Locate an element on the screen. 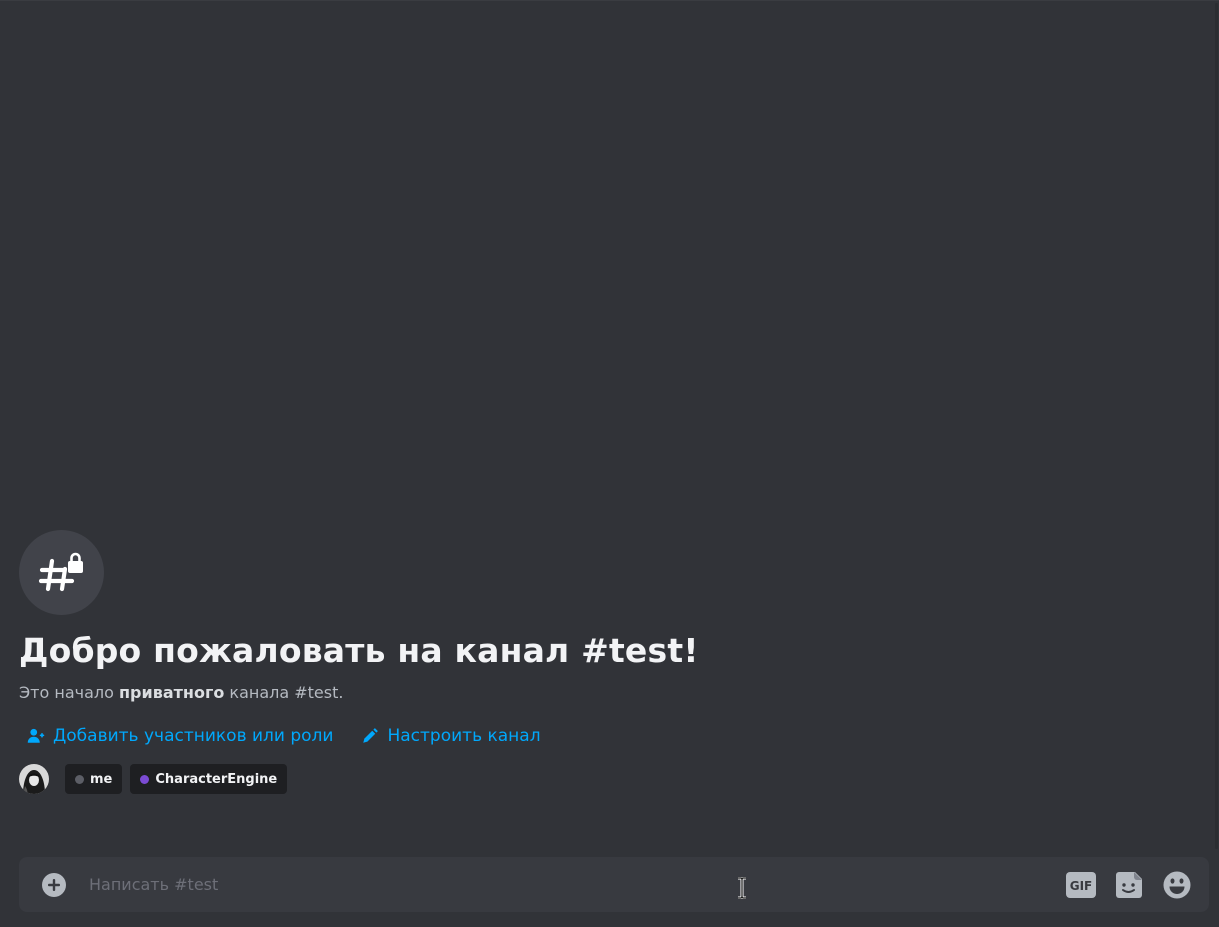 This screenshot has height=927, width=1219. sticker-button is located at coordinates (1129, 885).